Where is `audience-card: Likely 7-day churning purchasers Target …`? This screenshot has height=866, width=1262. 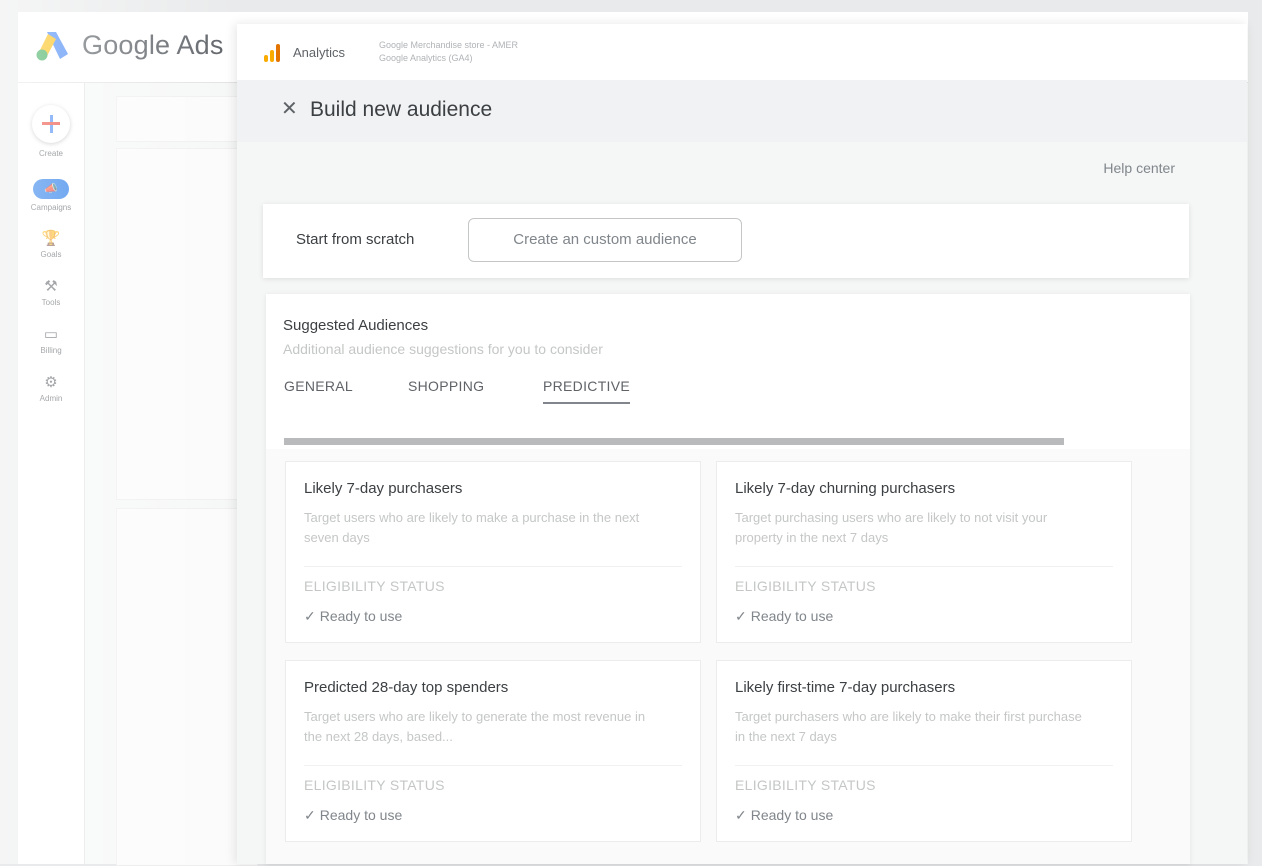
audience-card: Likely 7-day churning purchasers Target … is located at coordinates (924, 552).